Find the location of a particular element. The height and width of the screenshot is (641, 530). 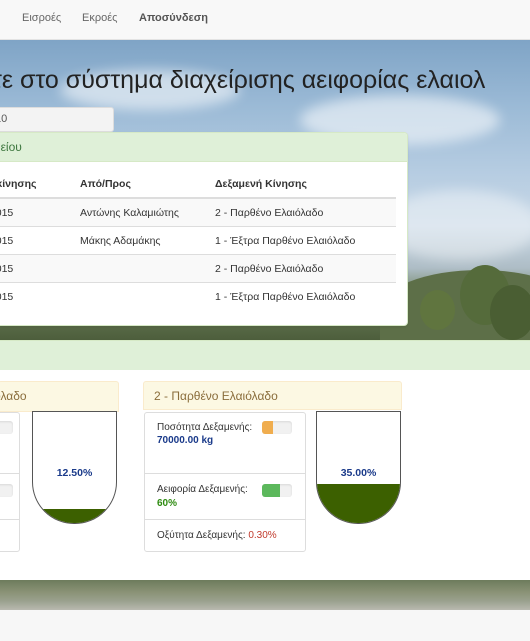

tank2-fill-label: 35.00% is located at coordinates (358, 473).